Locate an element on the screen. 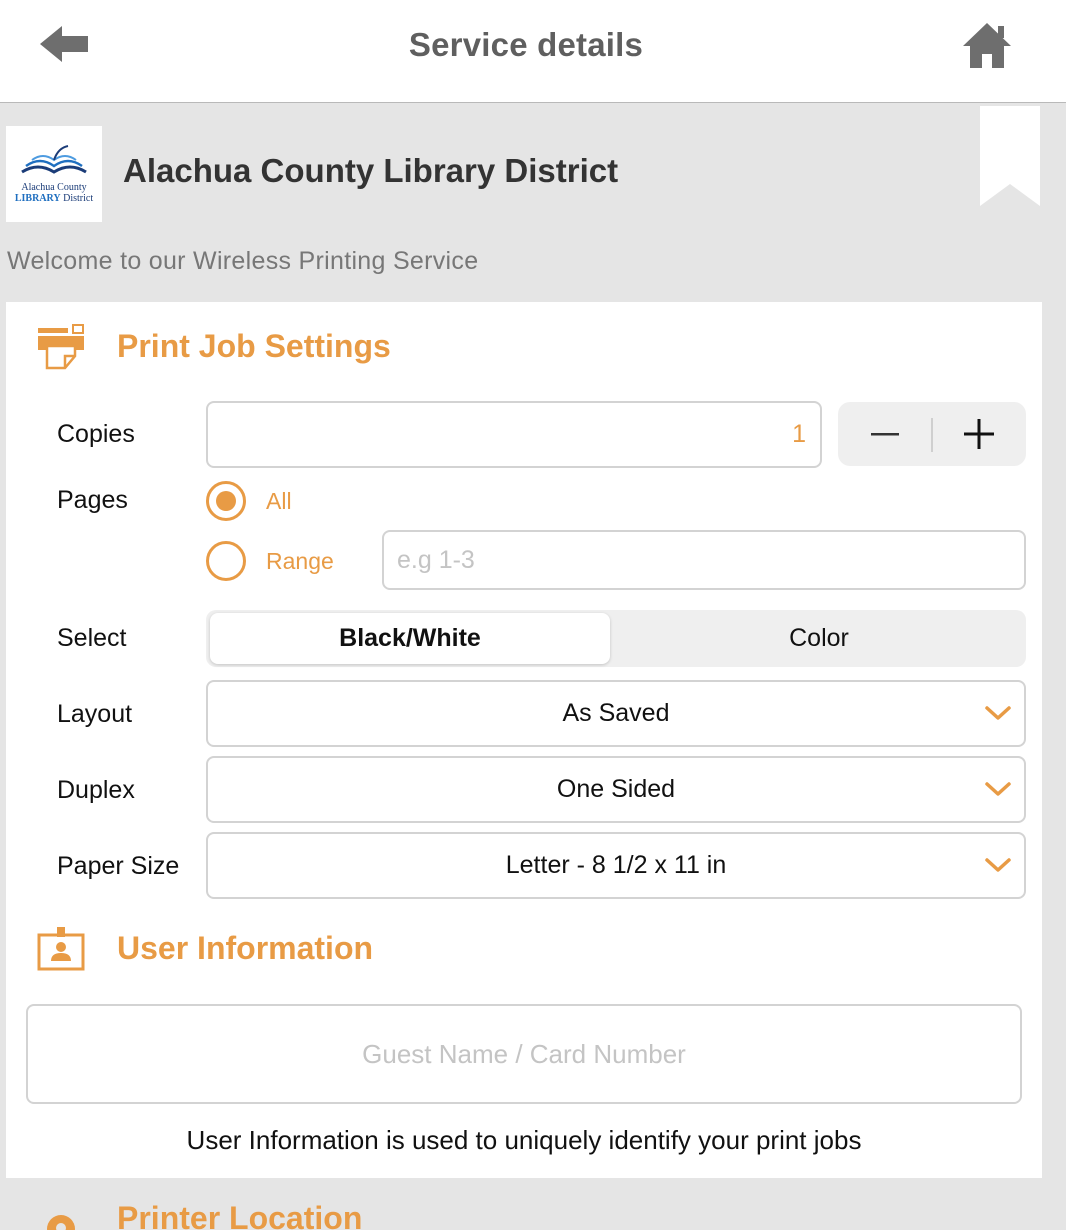 Image resolution: width=1066 pixels, height=1230 pixels. color-mode-segmented-control: Black/White Color is located at coordinates (616, 638).